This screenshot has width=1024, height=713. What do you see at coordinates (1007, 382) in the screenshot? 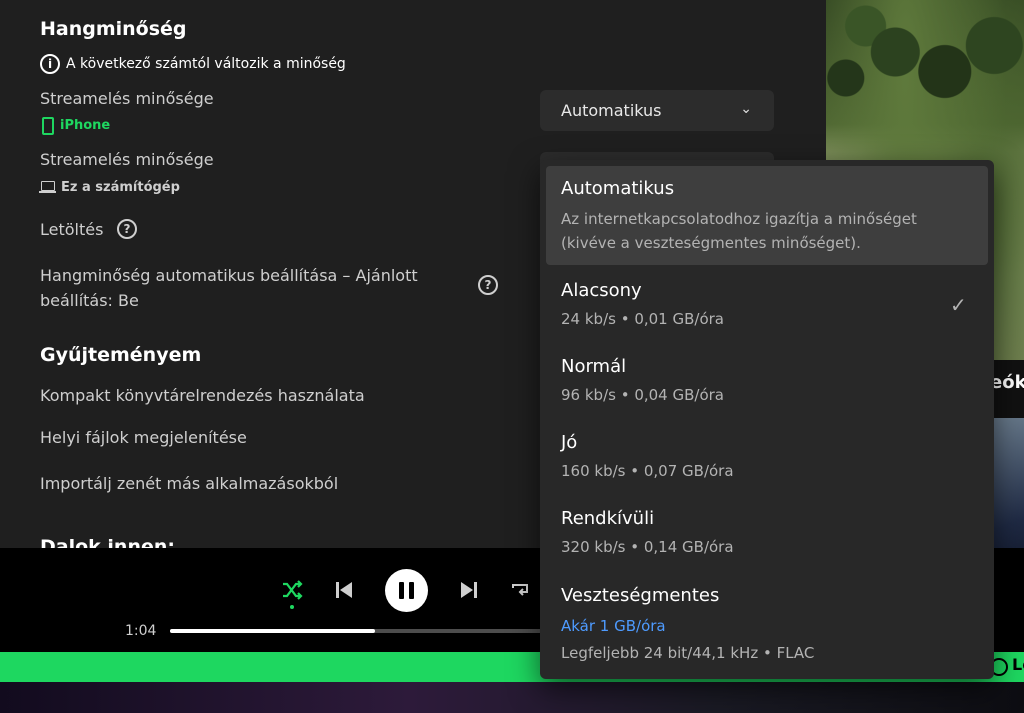
I see `side-partial-title: eók` at bounding box center [1007, 382].